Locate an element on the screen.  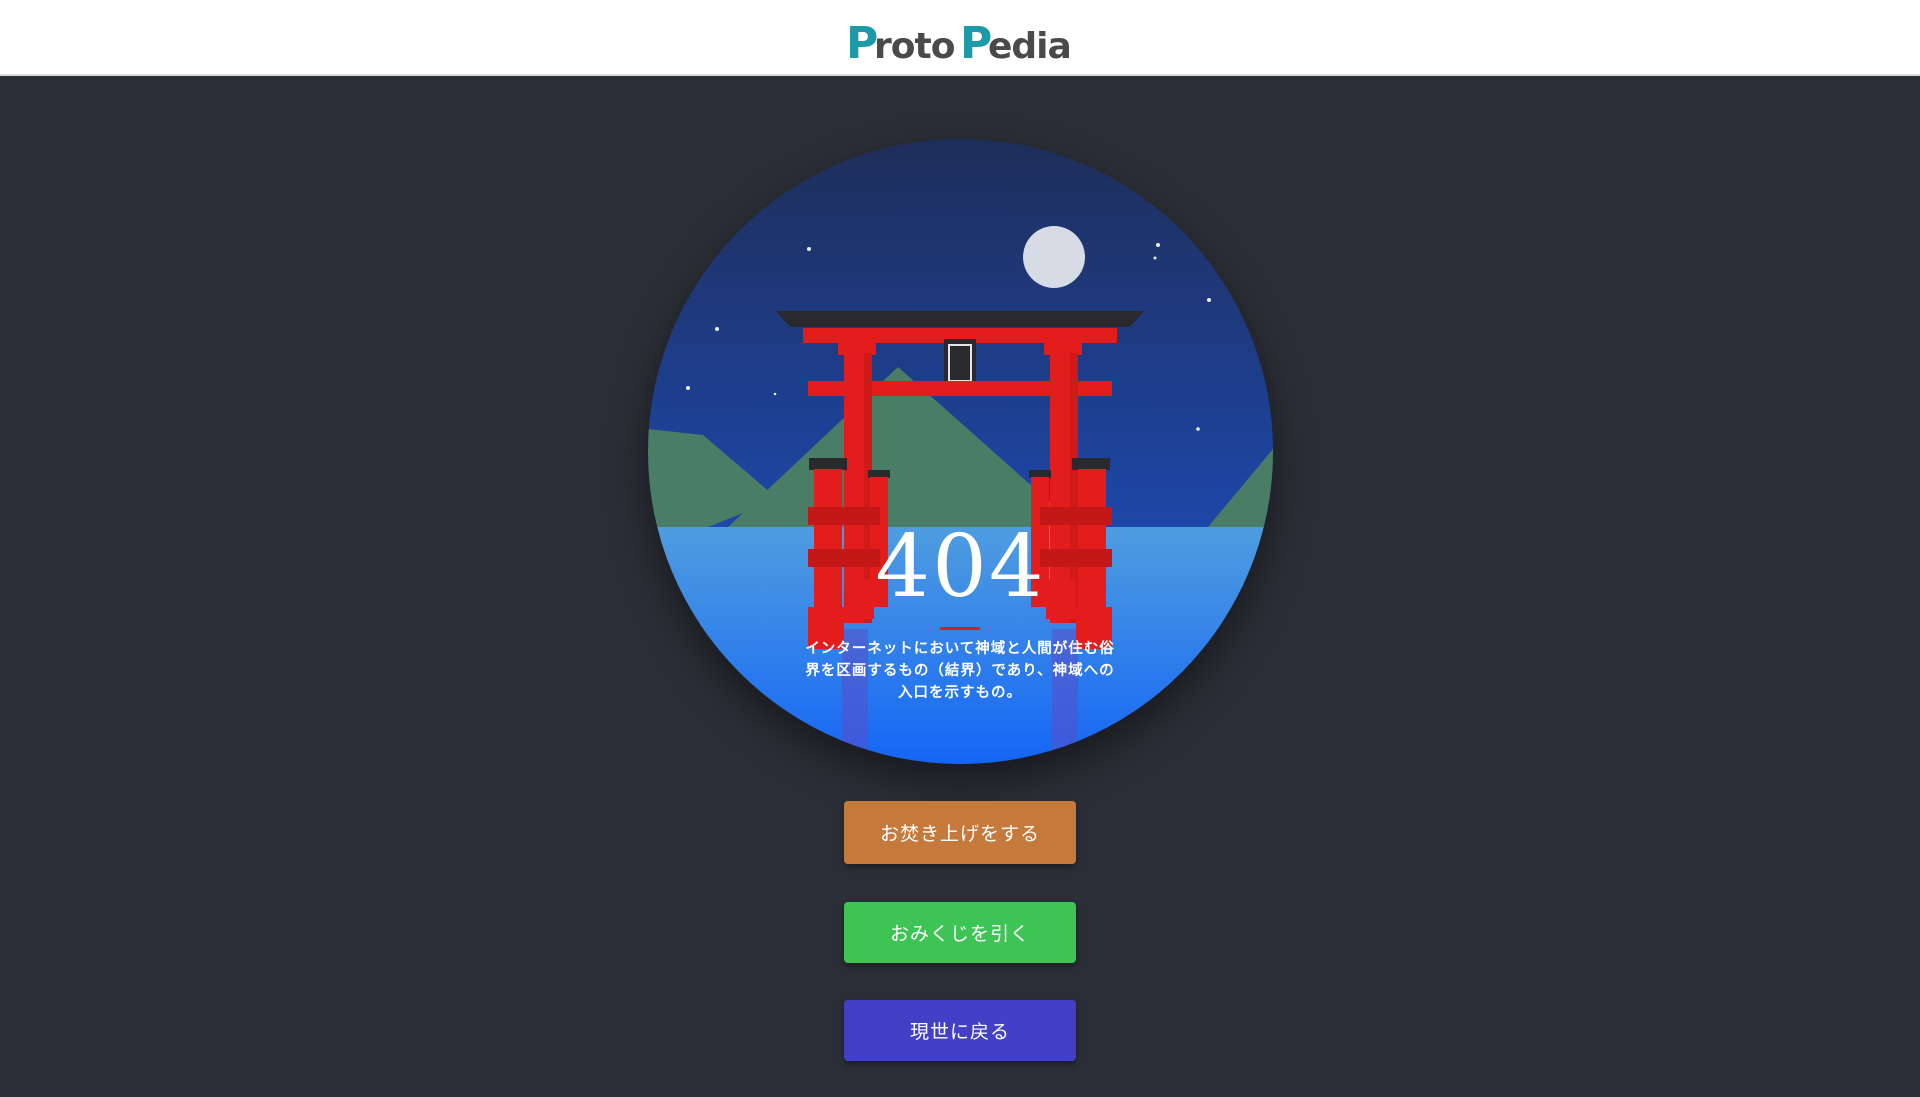
svg-text: roto is located at coordinates (914, 45).